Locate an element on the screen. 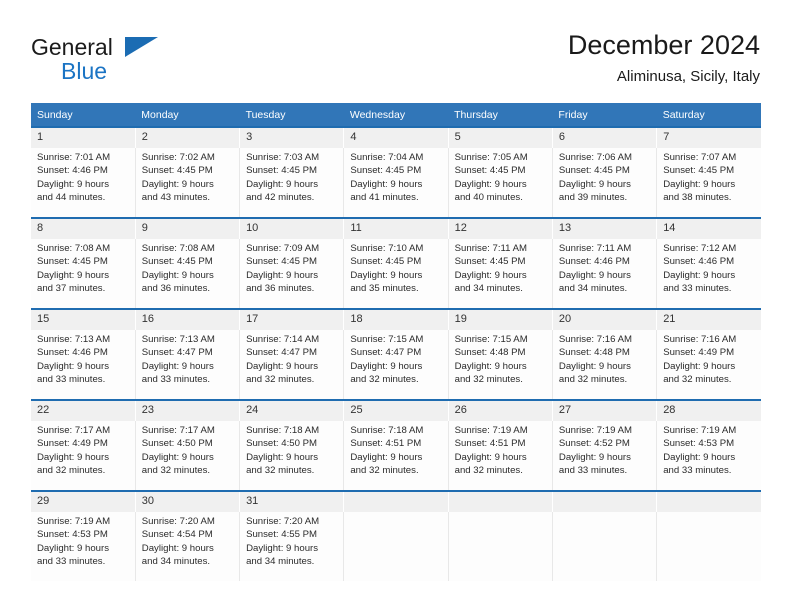 The width and height of the screenshot is (792, 612). week-3-daynumbers: 15 16 17 18 19 20 21 is located at coordinates (396, 320).